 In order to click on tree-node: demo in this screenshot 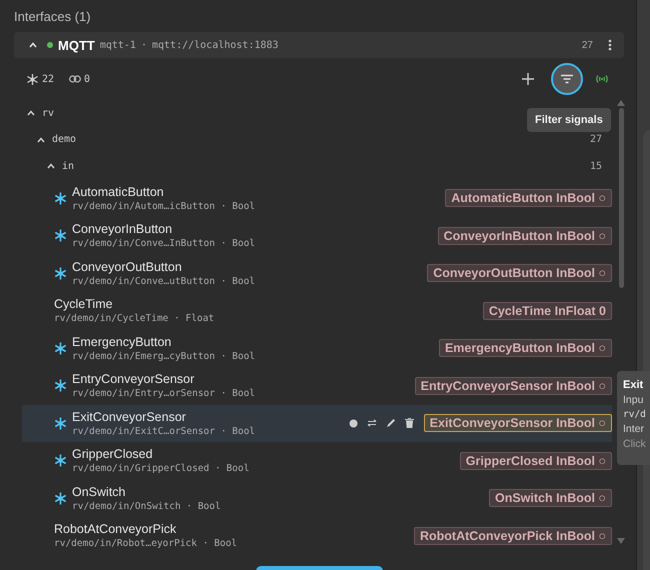, I will do `click(64, 140)`.